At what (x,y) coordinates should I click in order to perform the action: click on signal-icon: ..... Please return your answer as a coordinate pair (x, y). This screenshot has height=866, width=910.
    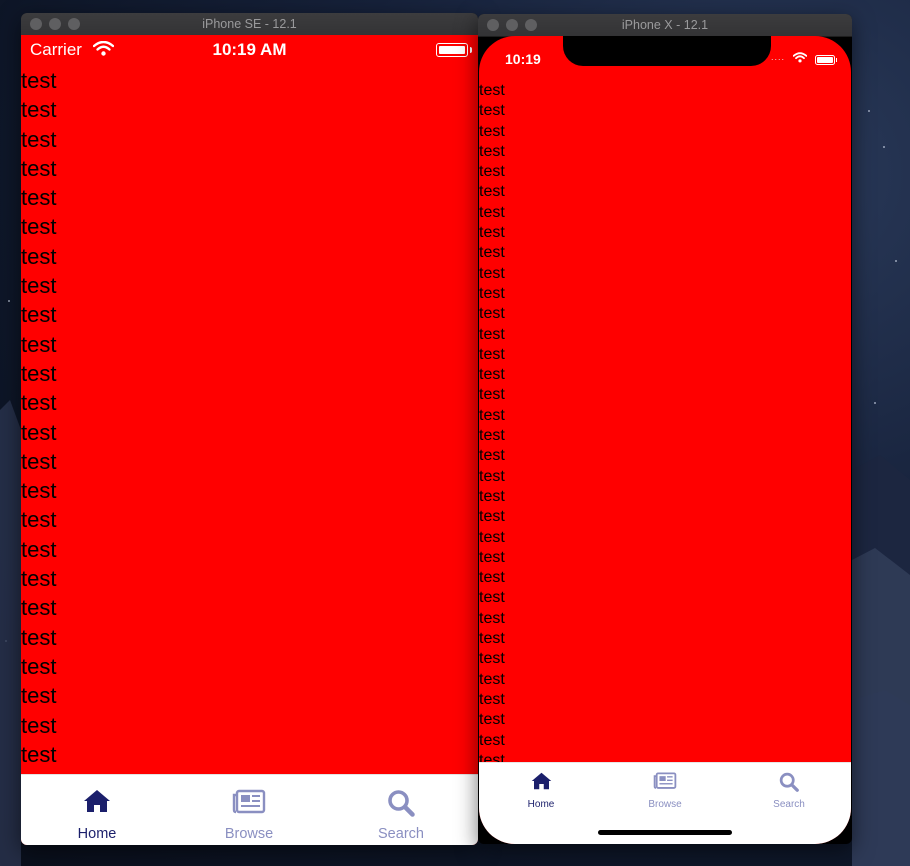
    Looking at the image, I should click on (777, 57).